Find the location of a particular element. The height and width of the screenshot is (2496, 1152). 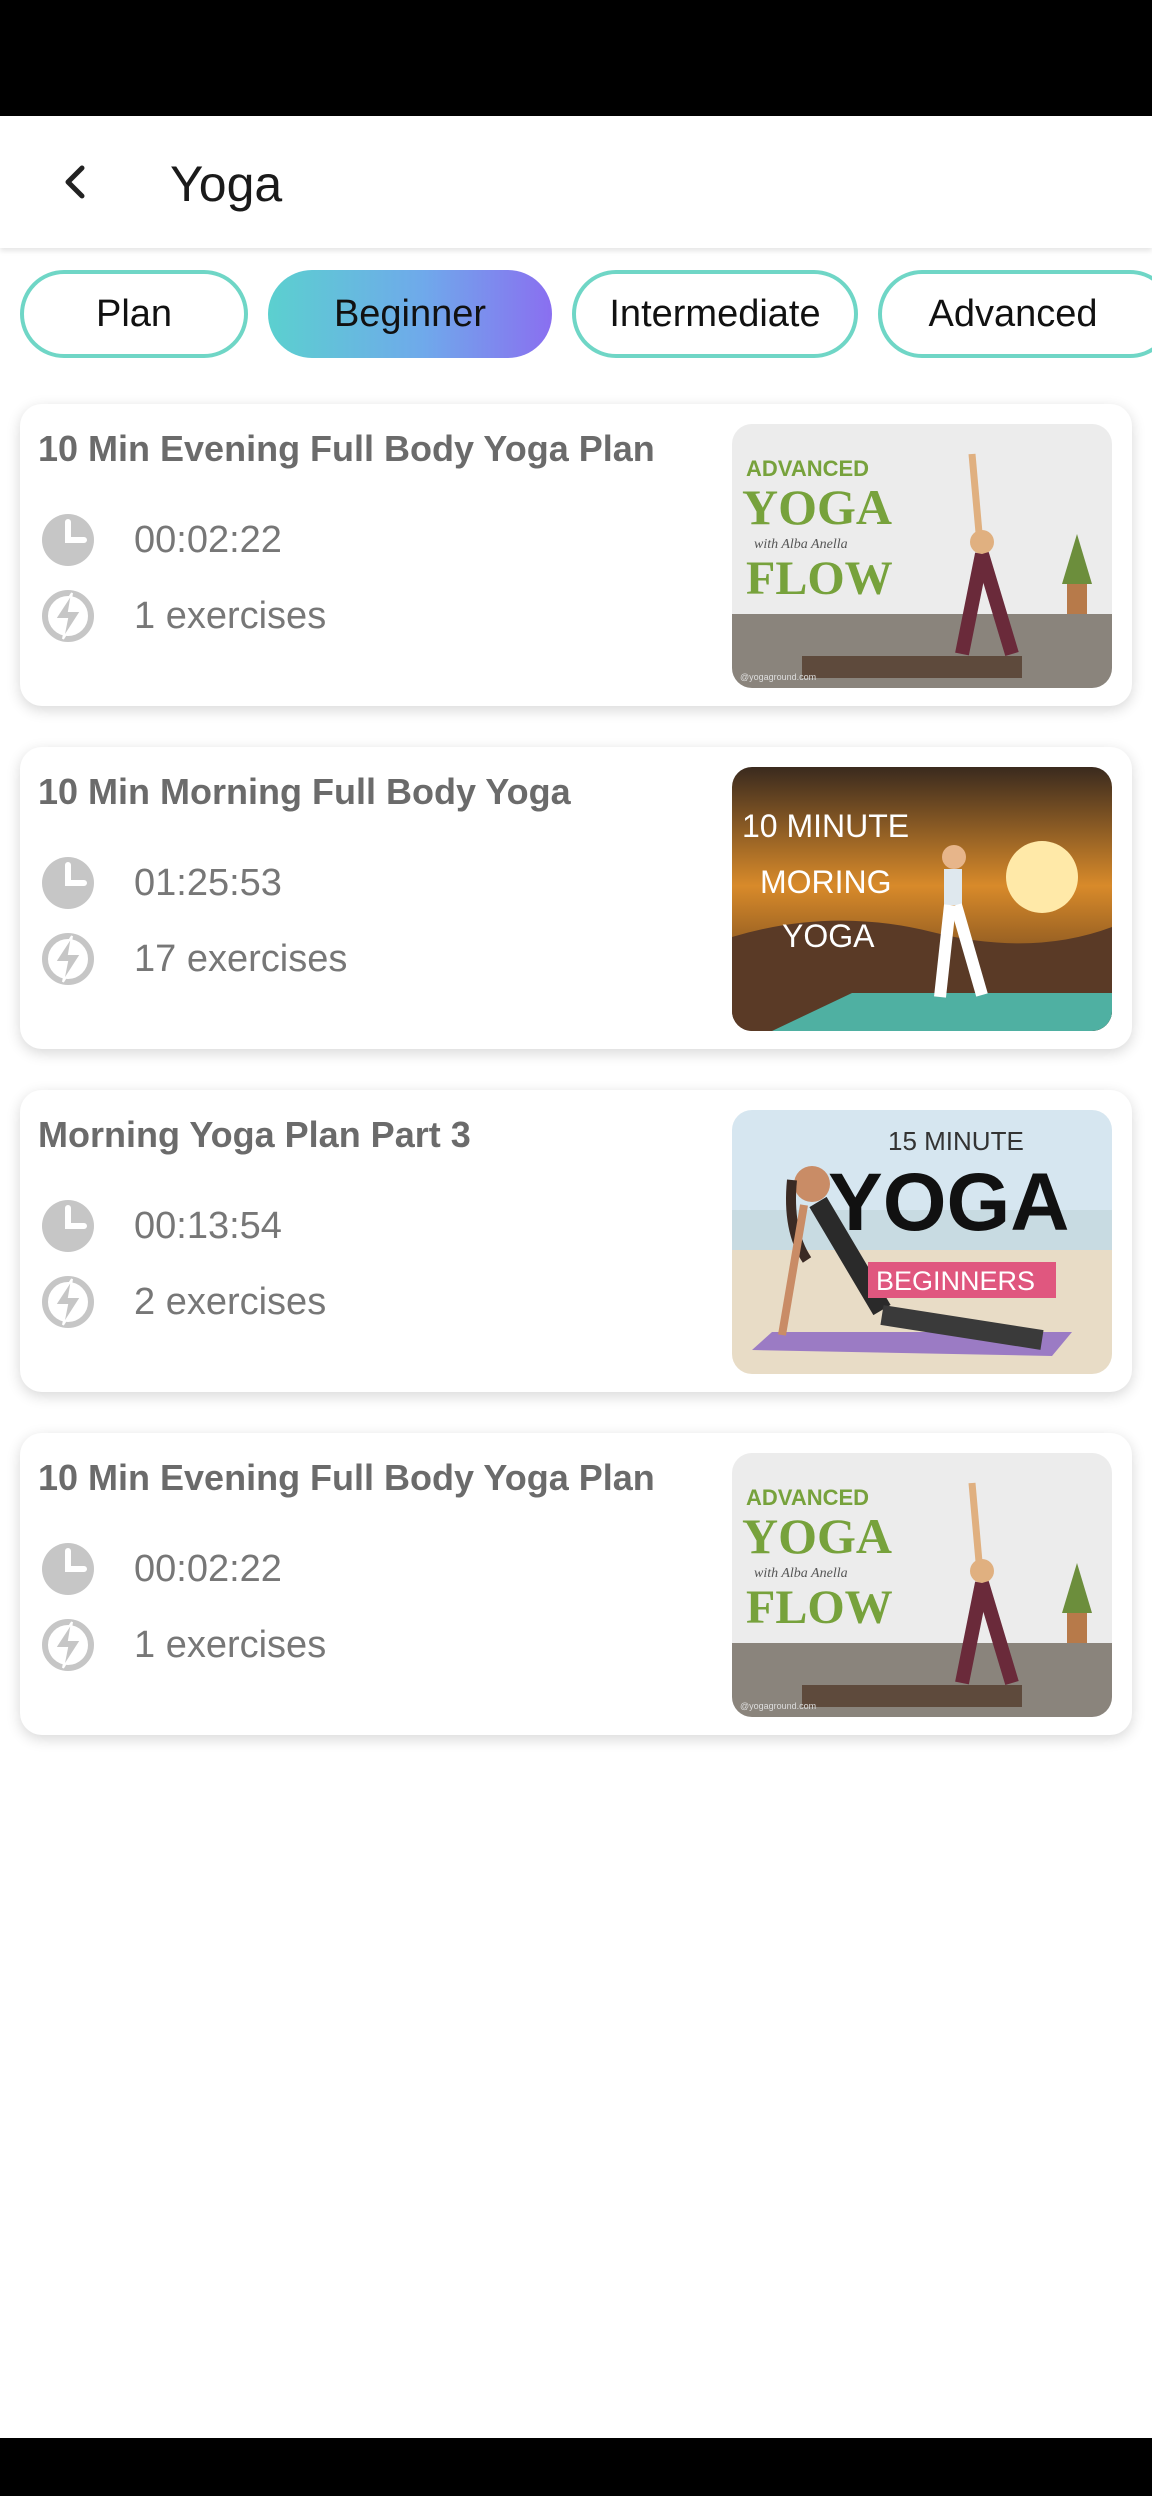

card-title: 10 Min Morning Full Body Yoga is located at coordinates (304, 791).